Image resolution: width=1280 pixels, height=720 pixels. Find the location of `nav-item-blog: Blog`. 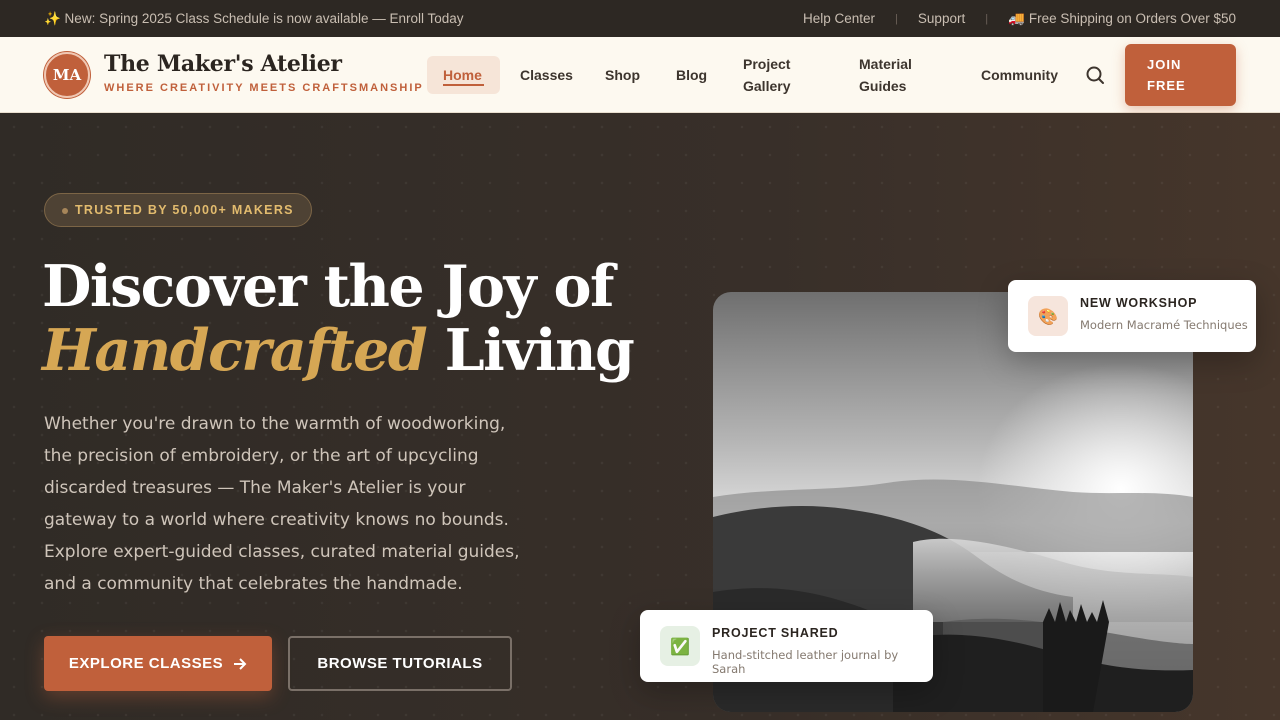

nav-item-blog: Blog is located at coordinates (691, 75).